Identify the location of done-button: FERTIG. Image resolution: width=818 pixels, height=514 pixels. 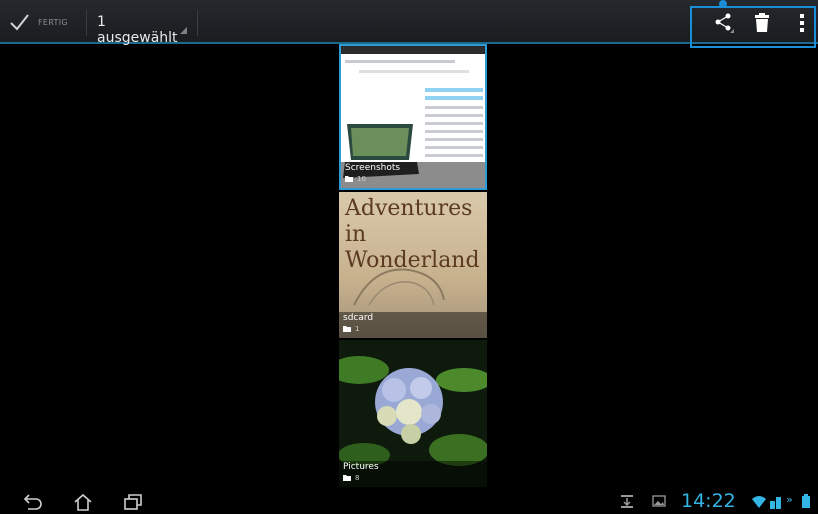
(46, 22).